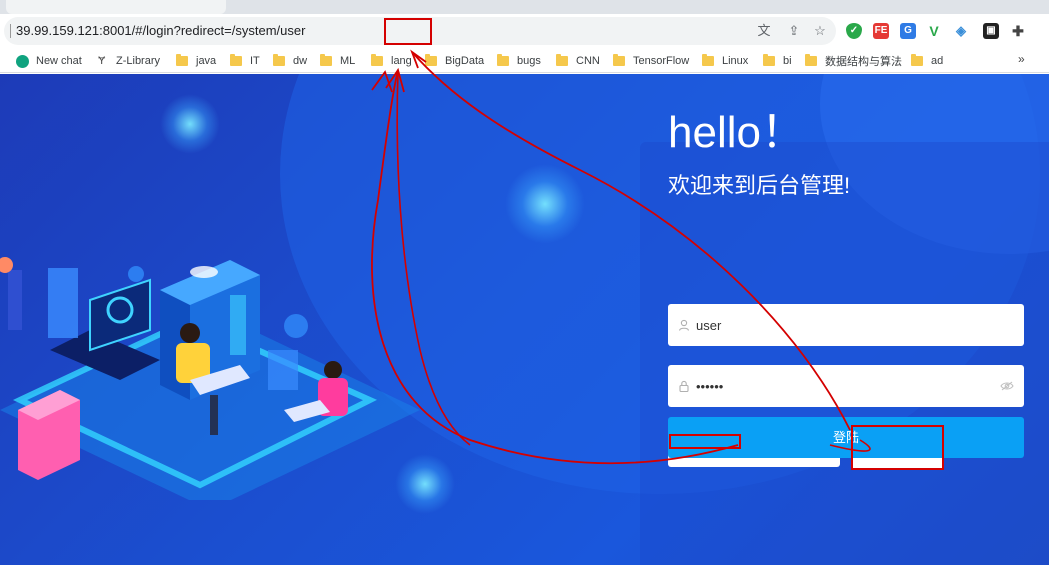 This screenshot has height=565, width=1049. Describe the element at coordinates (736, 132) in the screenshot. I see `page-title: hello！` at that location.